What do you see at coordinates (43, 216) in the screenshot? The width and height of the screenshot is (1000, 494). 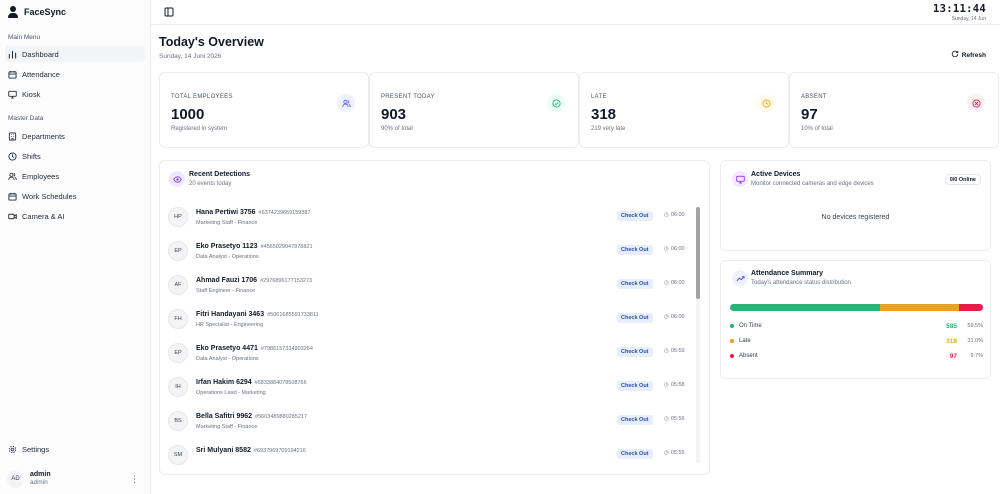 I see `sidebar-item-label: Camera & AI` at bounding box center [43, 216].